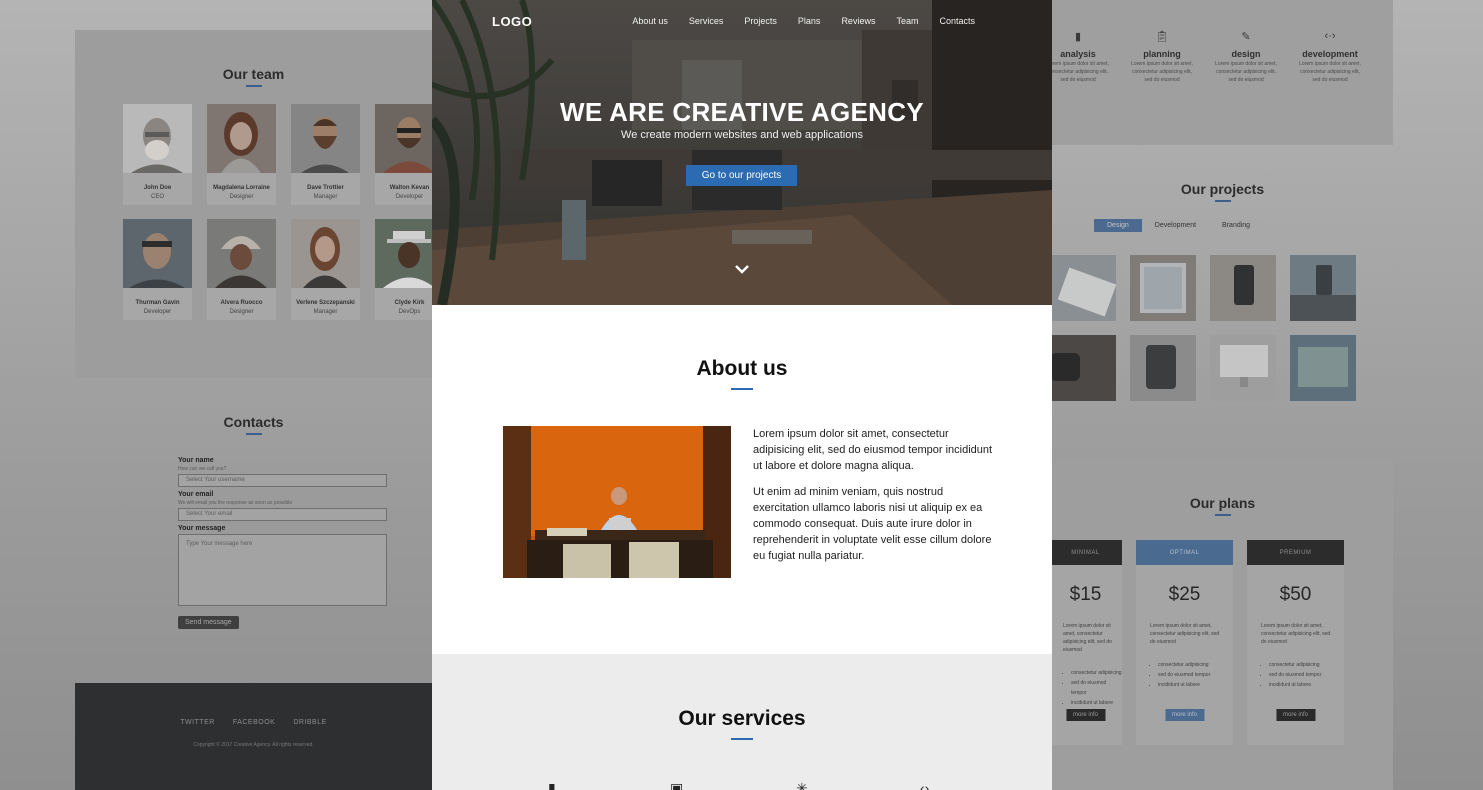 The width and height of the screenshot is (1483, 790). What do you see at coordinates (282, 480) in the screenshot?
I see `name-field: Select Your username` at bounding box center [282, 480].